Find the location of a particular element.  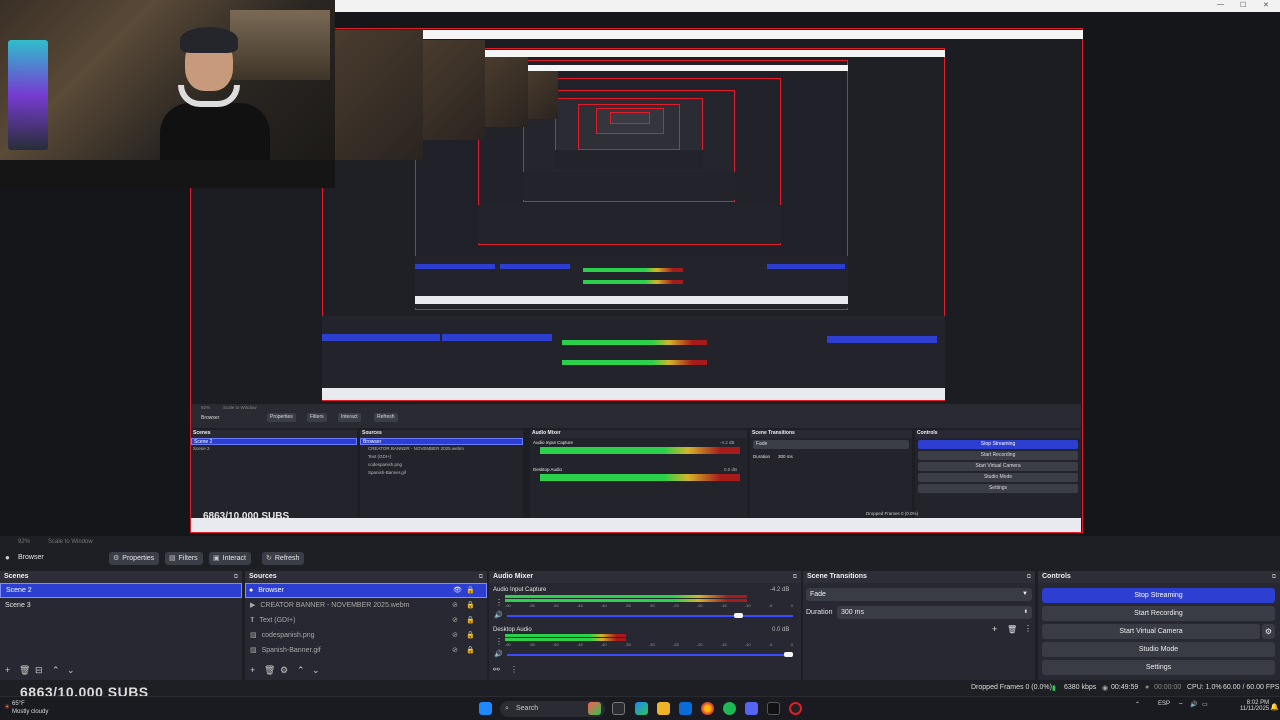

spotify-icon is located at coordinates (729, 708).